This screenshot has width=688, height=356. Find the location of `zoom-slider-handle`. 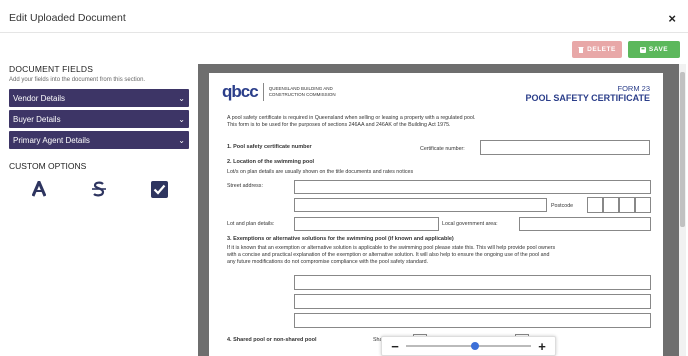

zoom-slider-handle is located at coordinates (474, 346).